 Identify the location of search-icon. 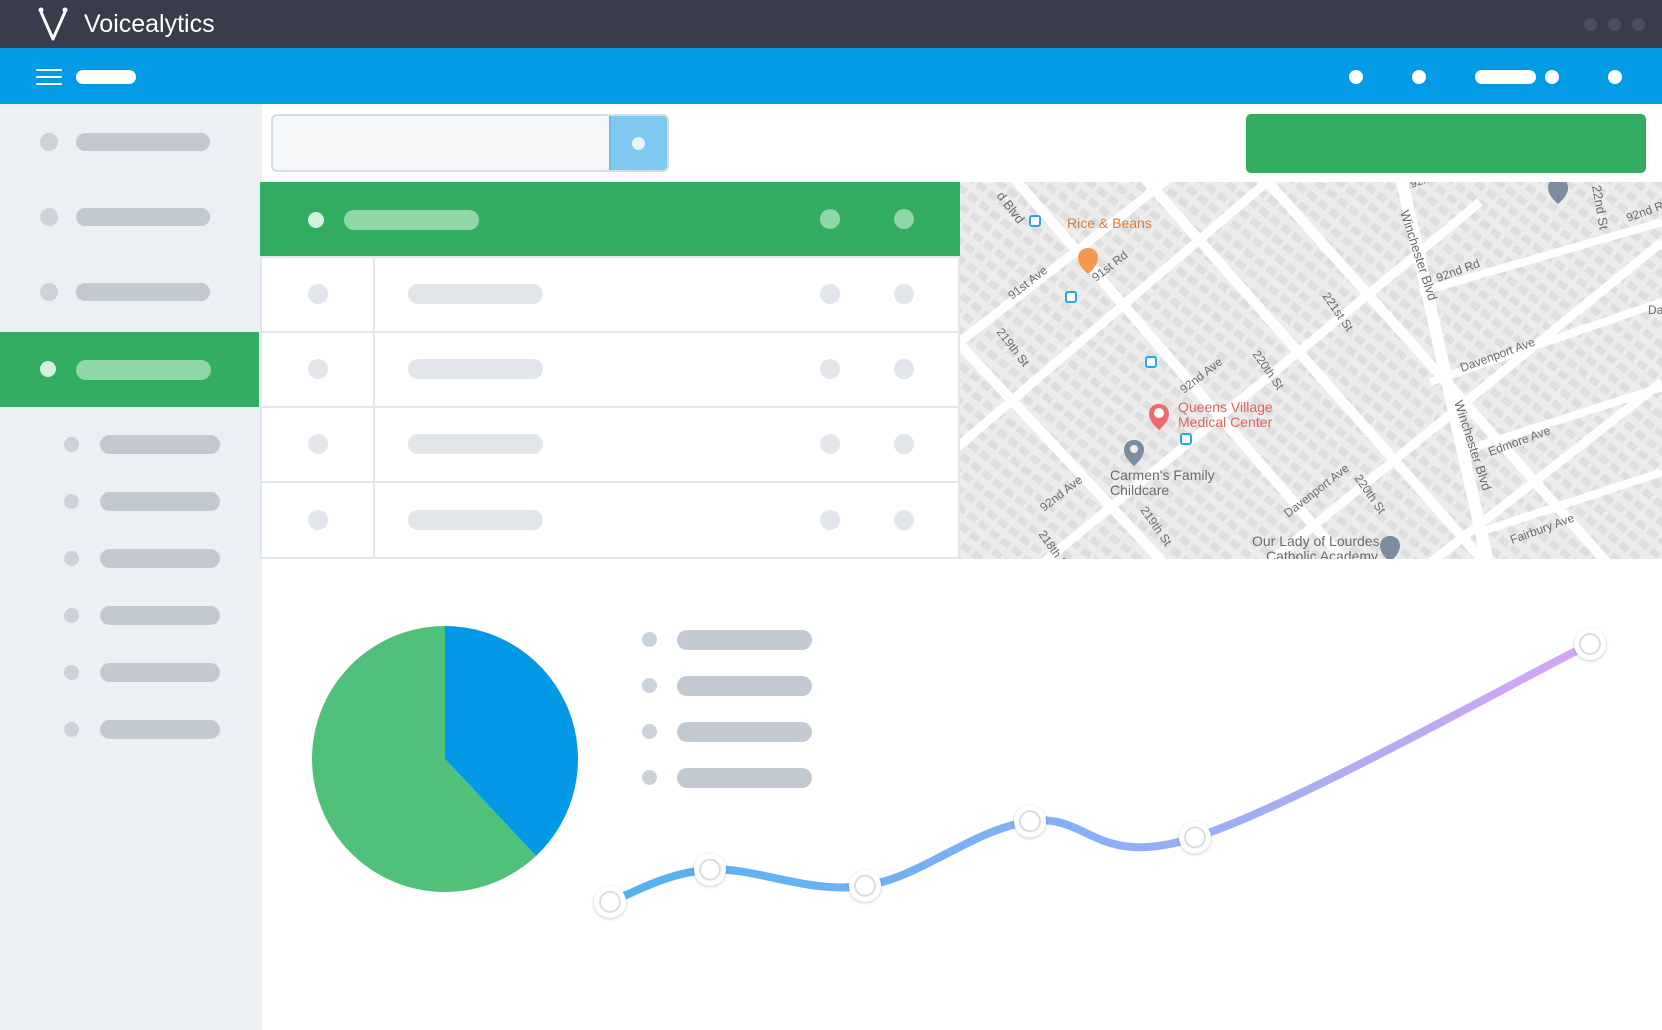
(638, 143).